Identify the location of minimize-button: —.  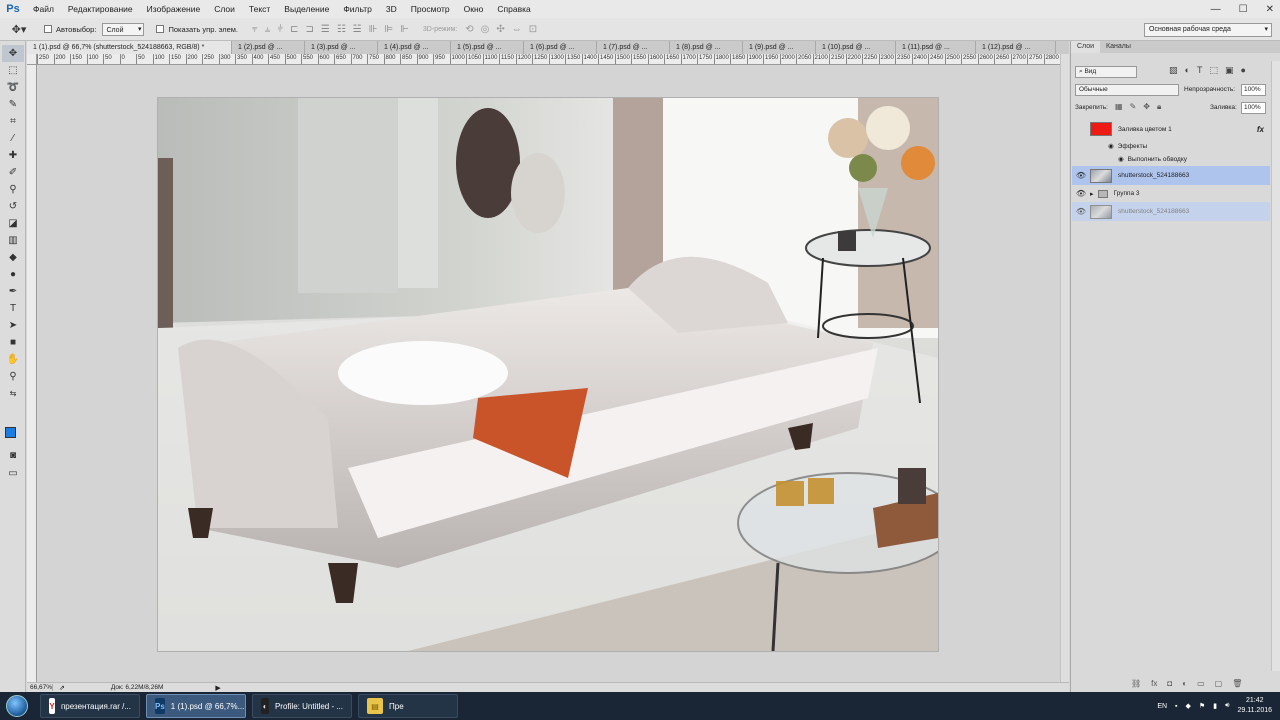
(1216, 9).